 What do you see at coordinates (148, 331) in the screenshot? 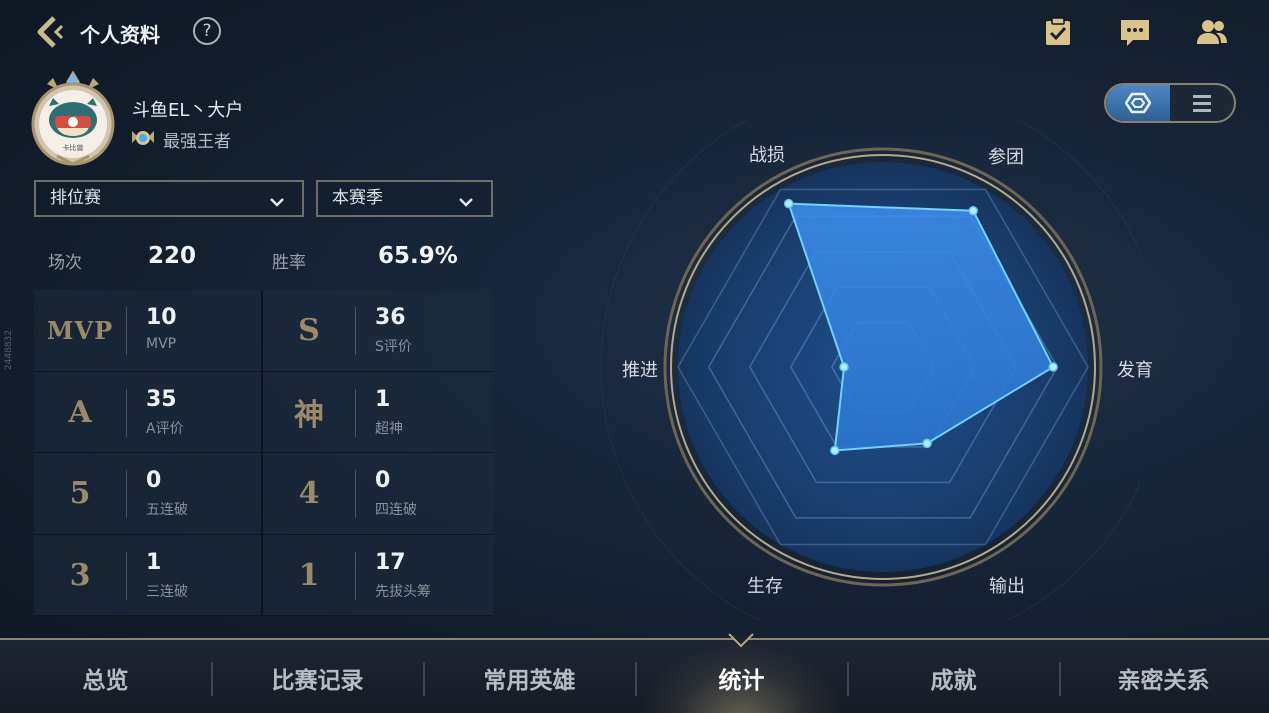
I see `stat-cell-mvp: MVP 10 MVP` at bounding box center [148, 331].